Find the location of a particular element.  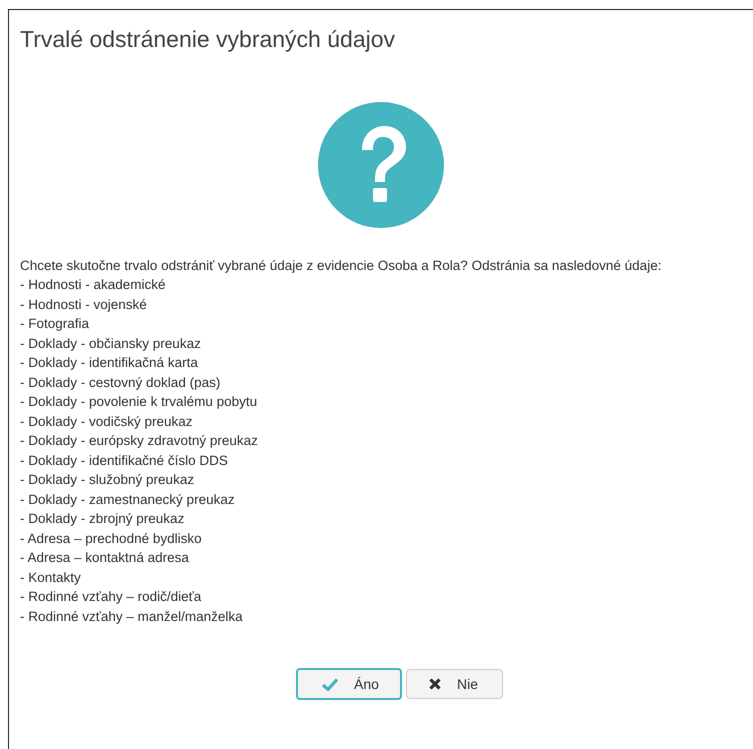

list-item: - Doklady - identifikačná karta is located at coordinates (109, 363).